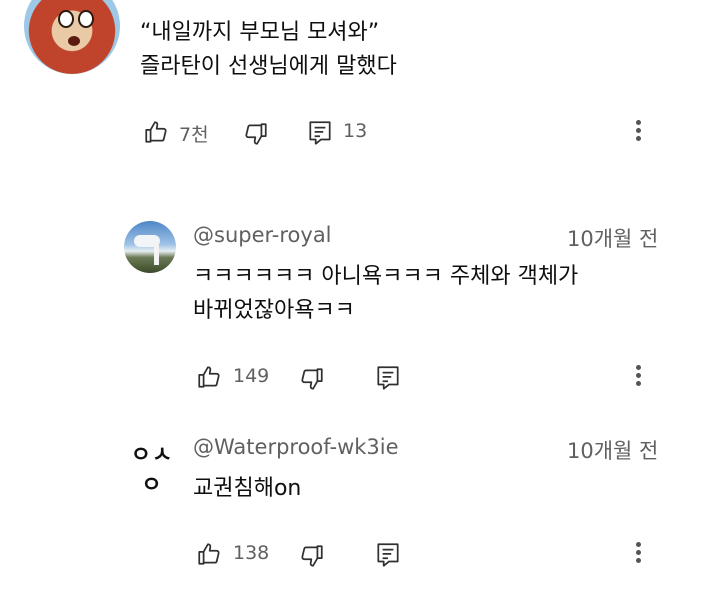 The width and height of the screenshot is (719, 600). What do you see at coordinates (156, 254) in the screenshot?
I see `avatar-building` at bounding box center [156, 254].